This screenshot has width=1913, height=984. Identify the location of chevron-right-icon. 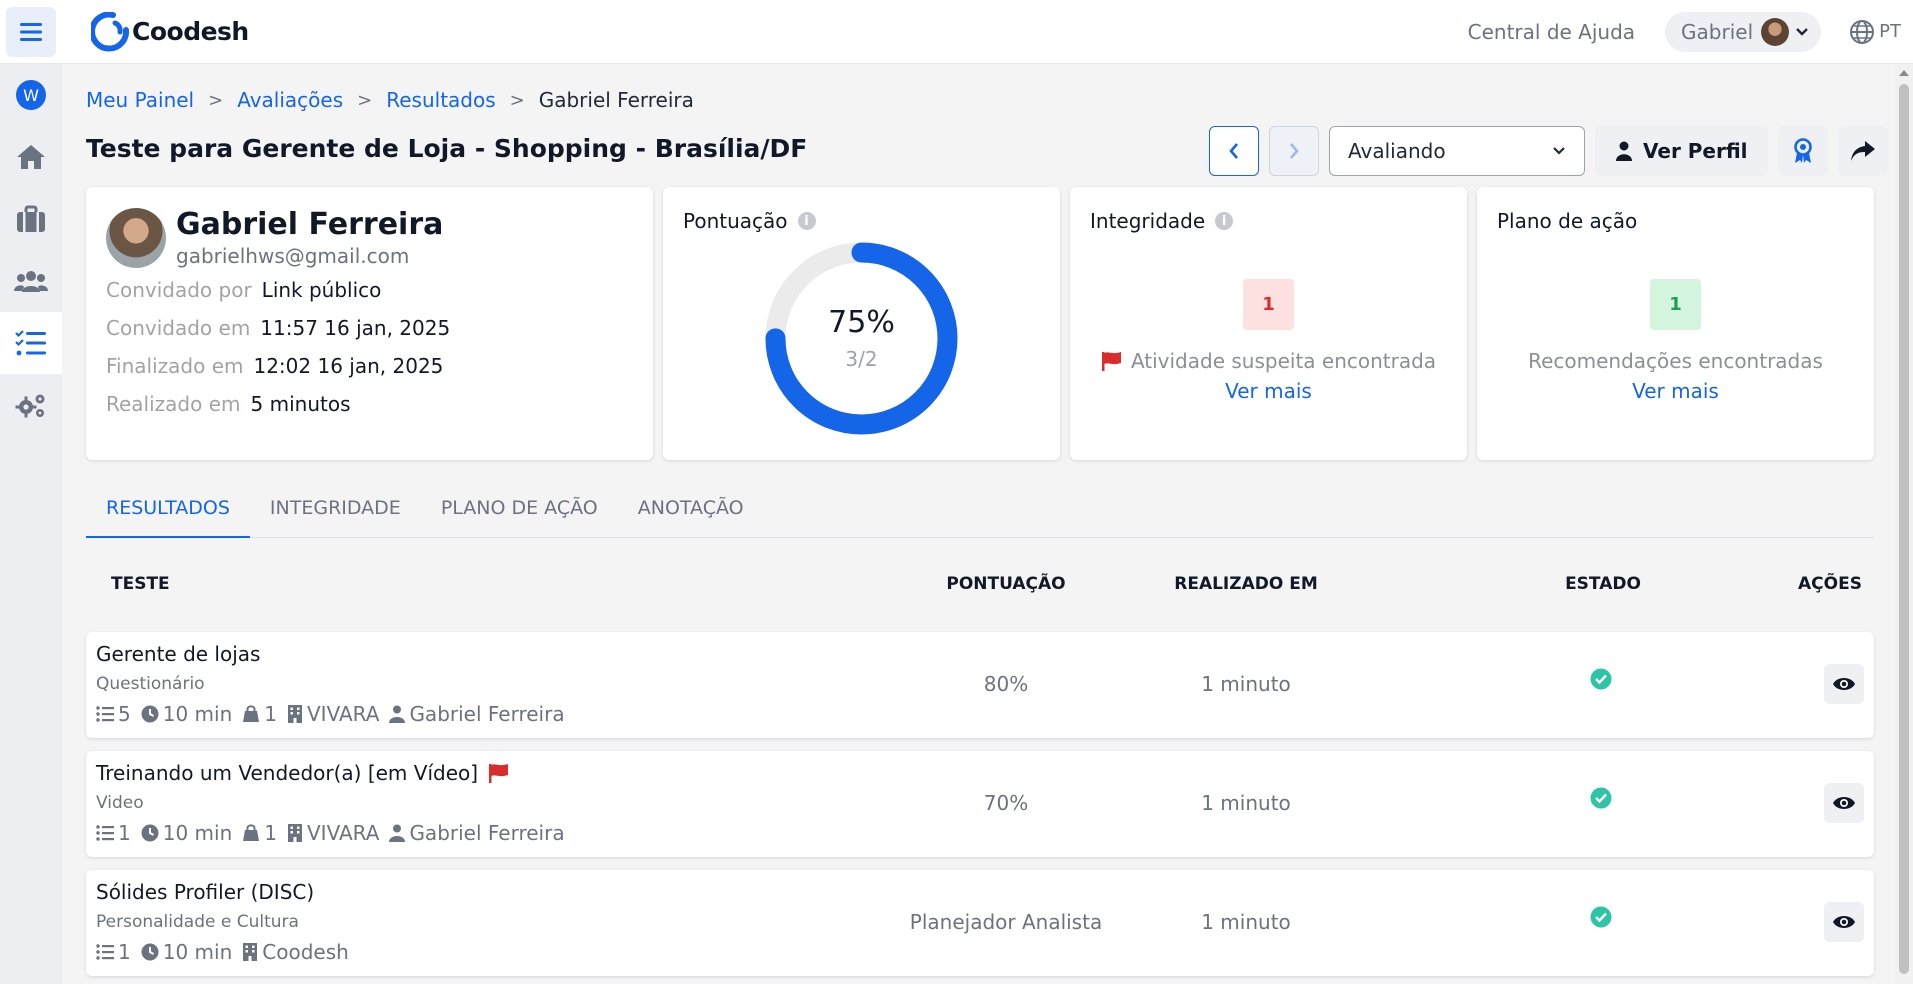
(1294, 151).